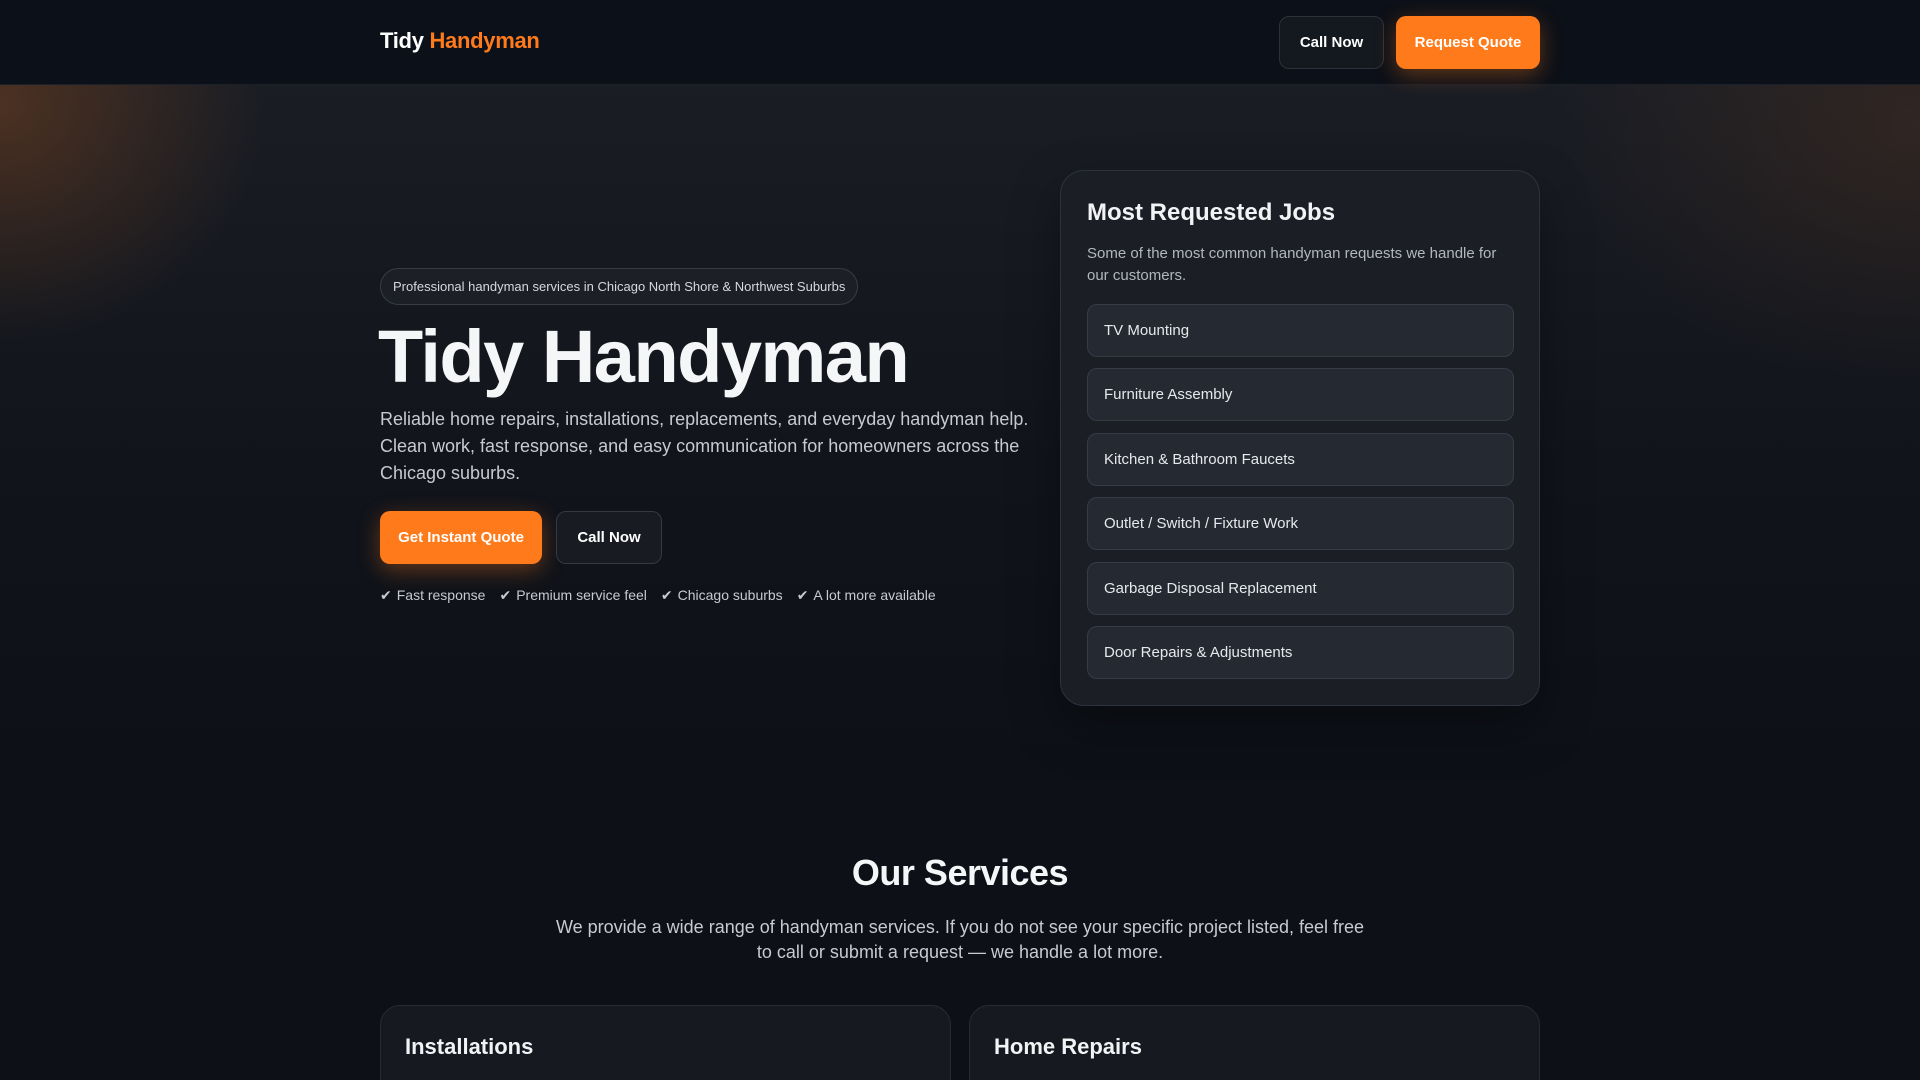 The height and width of the screenshot is (1080, 1920). Describe the element at coordinates (441, 595) in the screenshot. I see `feature-label: Fast response` at that location.